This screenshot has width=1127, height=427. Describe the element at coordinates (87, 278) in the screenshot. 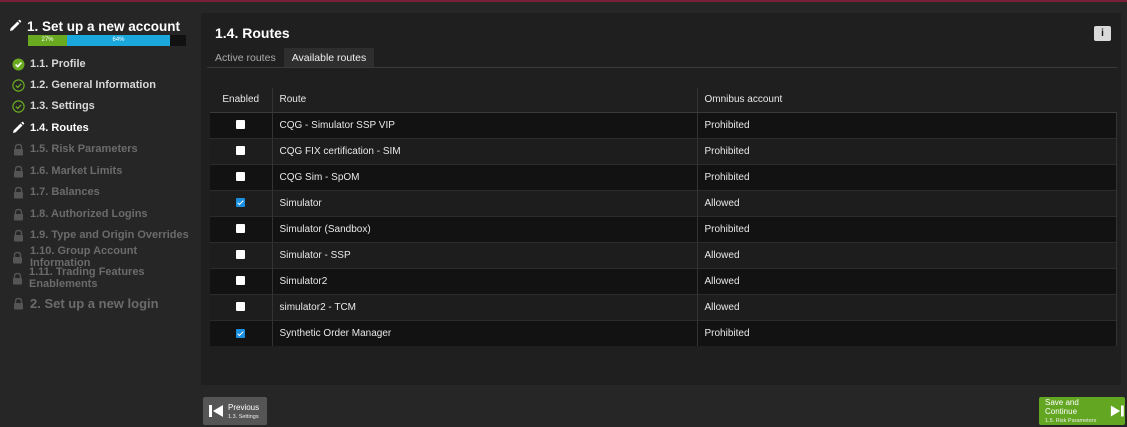

I see `sidebar-item-label: 1.11. Trading Features Enablements` at that location.